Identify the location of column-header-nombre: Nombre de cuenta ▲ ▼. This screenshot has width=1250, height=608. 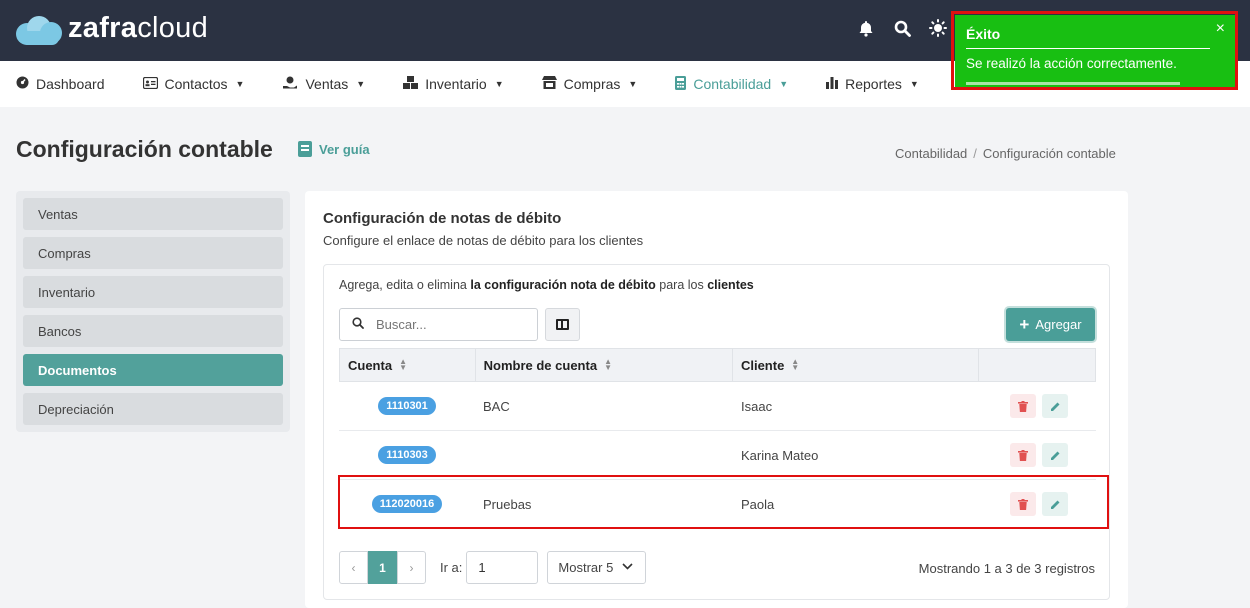
(604, 365).